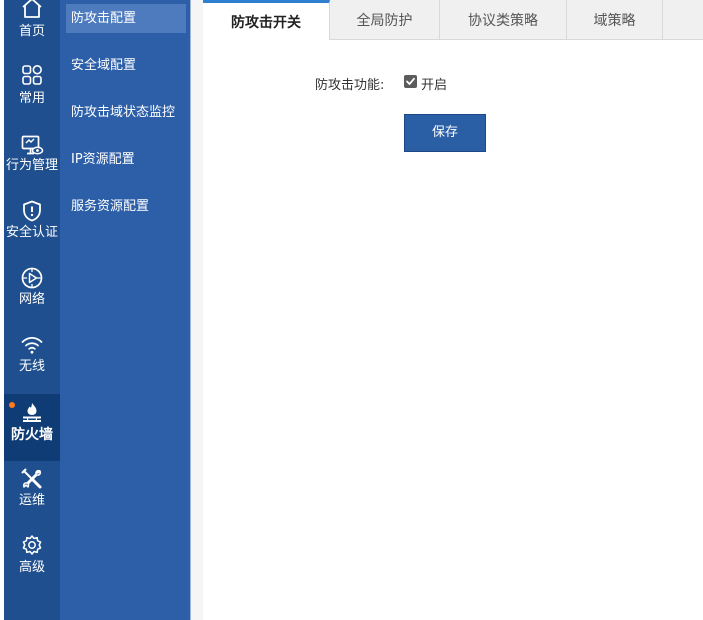  Describe the element at coordinates (32, 145) in the screenshot. I see `monitor-eye-icon` at that location.